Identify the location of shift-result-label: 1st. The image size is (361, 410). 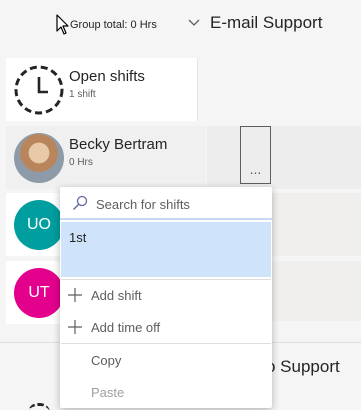
(78, 237).